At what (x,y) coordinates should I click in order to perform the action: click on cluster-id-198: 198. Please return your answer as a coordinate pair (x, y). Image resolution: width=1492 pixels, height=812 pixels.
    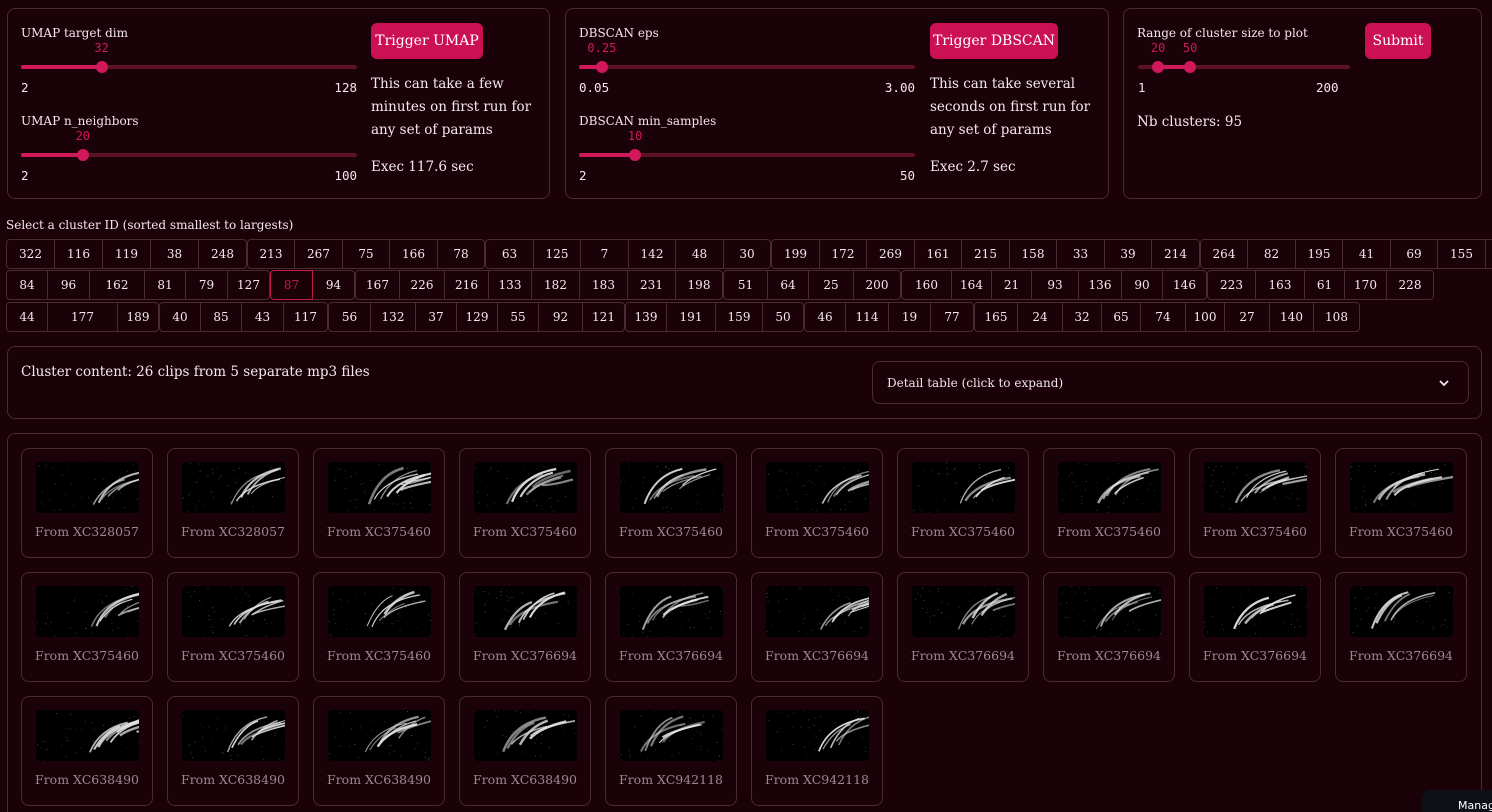
    Looking at the image, I should click on (699, 285).